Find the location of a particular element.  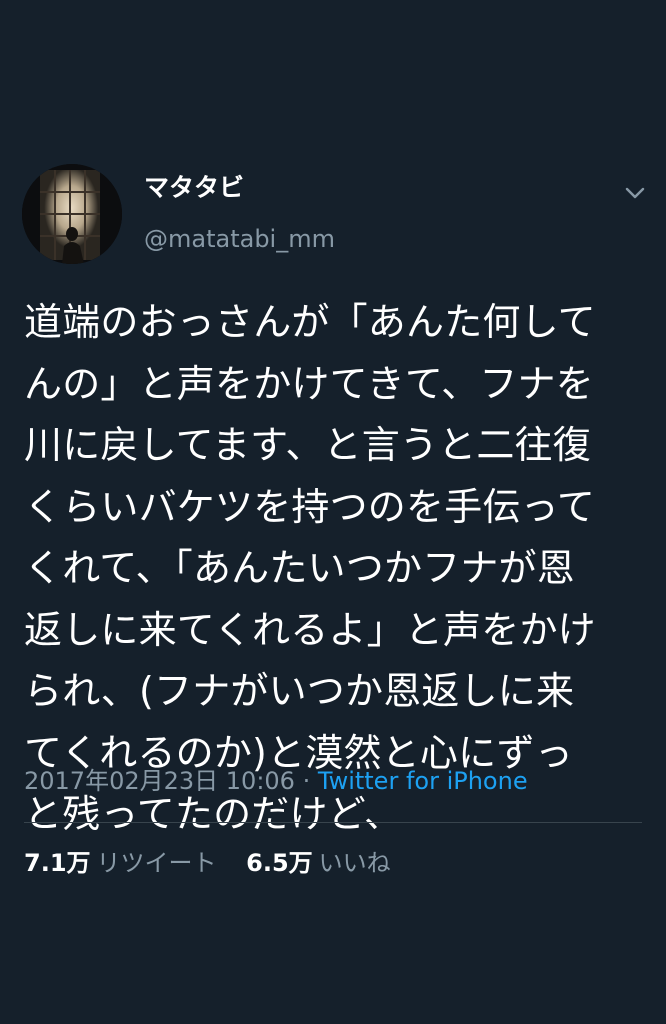

like-label: いいね is located at coordinates (354, 863).